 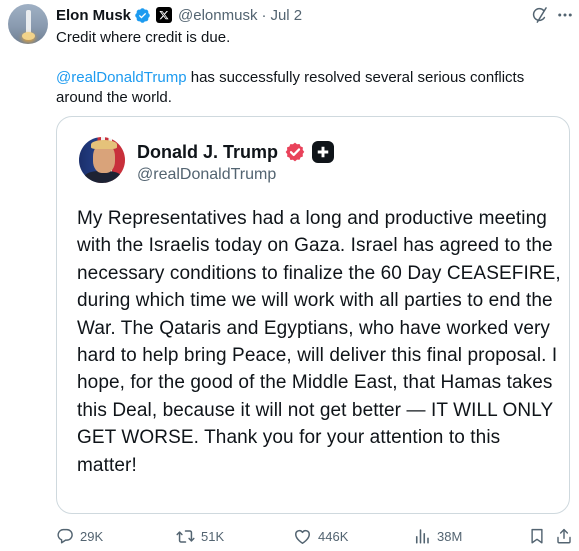 I want to click on author-avatar, so click(x=28, y=24).